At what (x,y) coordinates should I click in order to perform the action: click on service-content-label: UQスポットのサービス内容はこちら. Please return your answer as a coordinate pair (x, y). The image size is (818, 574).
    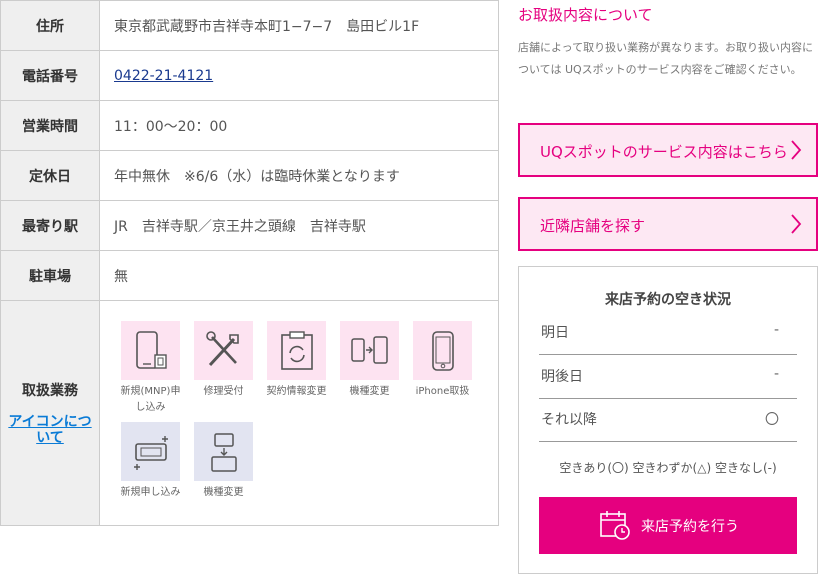
    Looking at the image, I should click on (664, 152).